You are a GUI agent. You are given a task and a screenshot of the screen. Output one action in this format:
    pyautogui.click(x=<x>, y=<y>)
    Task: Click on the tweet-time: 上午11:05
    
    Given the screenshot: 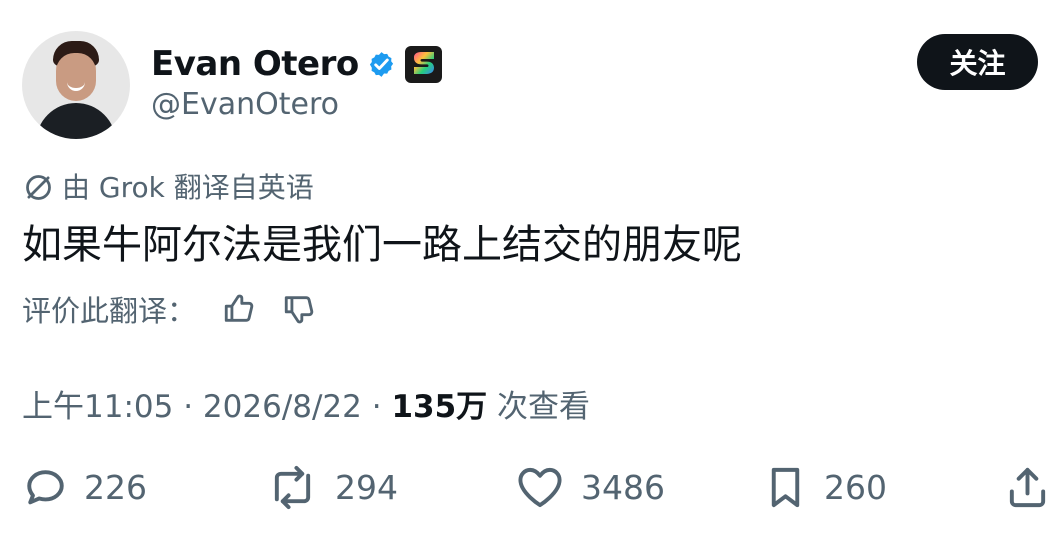 What is the action you would take?
    pyautogui.click(x=97, y=407)
    